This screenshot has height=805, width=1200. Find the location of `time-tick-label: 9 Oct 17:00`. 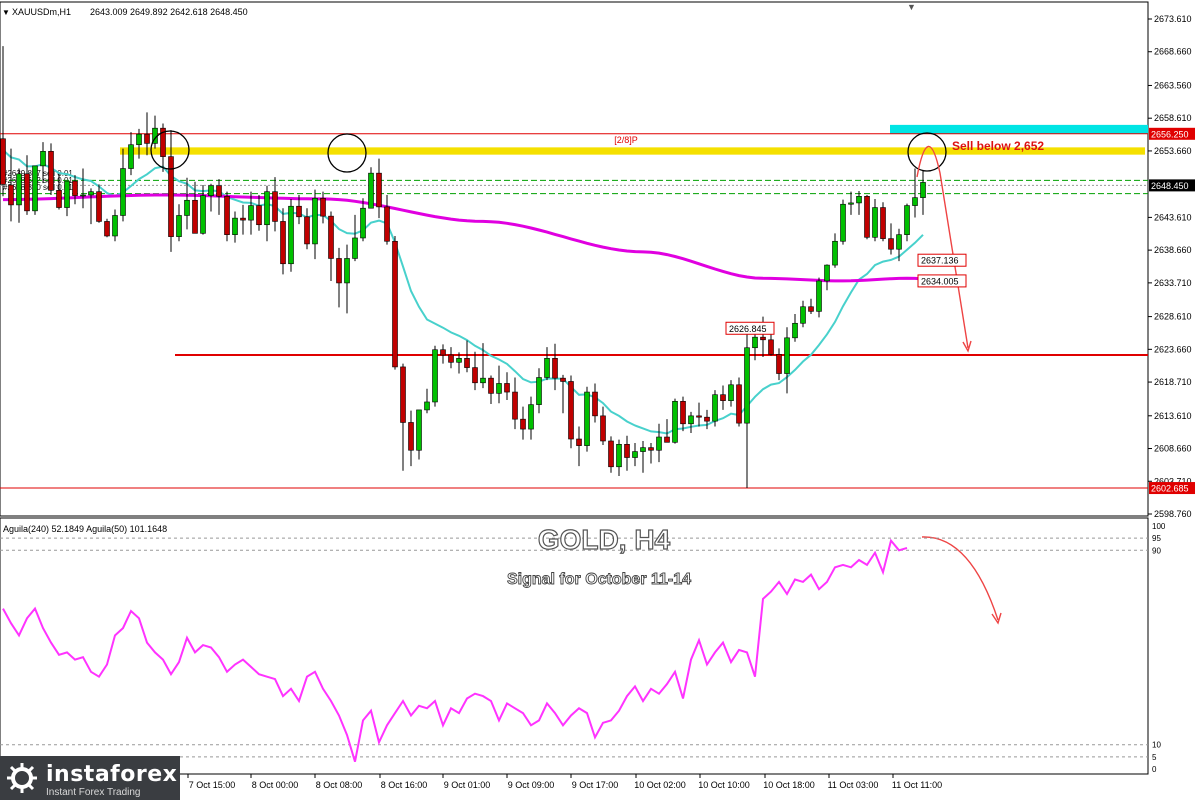

time-tick-label: 9 Oct 17:00 is located at coordinates (595, 785).